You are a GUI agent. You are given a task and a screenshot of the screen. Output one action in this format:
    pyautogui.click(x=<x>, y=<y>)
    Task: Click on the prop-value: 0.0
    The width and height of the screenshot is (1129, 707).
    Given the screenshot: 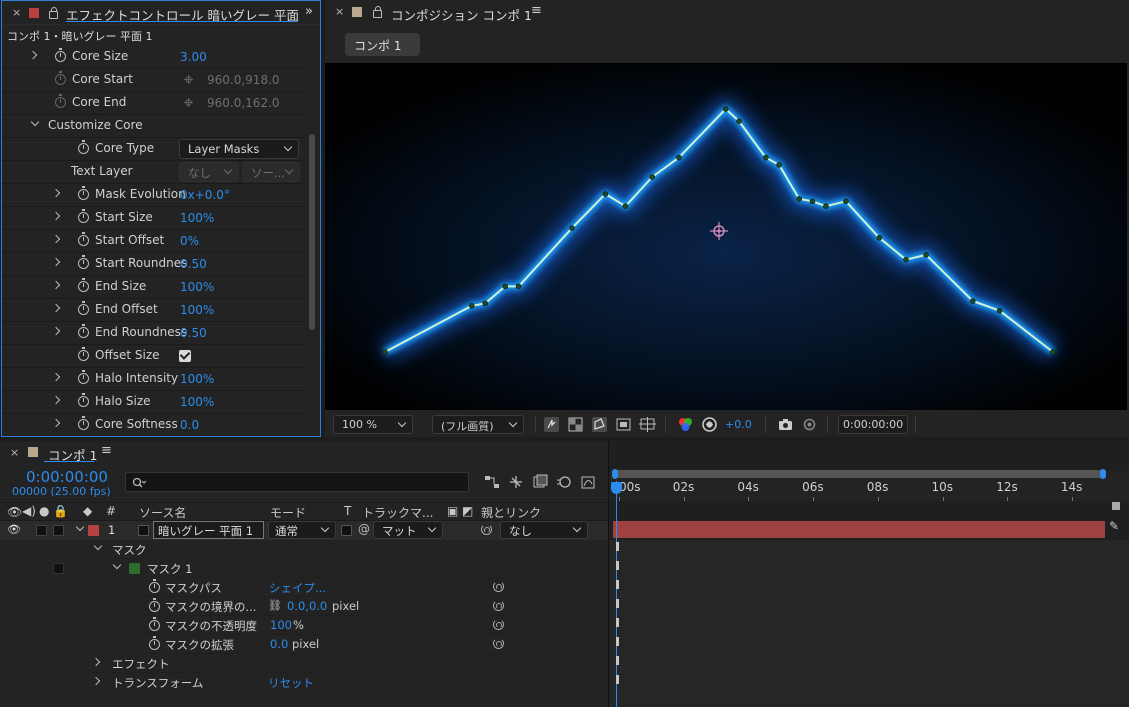 What is the action you would take?
    pyautogui.click(x=189, y=425)
    